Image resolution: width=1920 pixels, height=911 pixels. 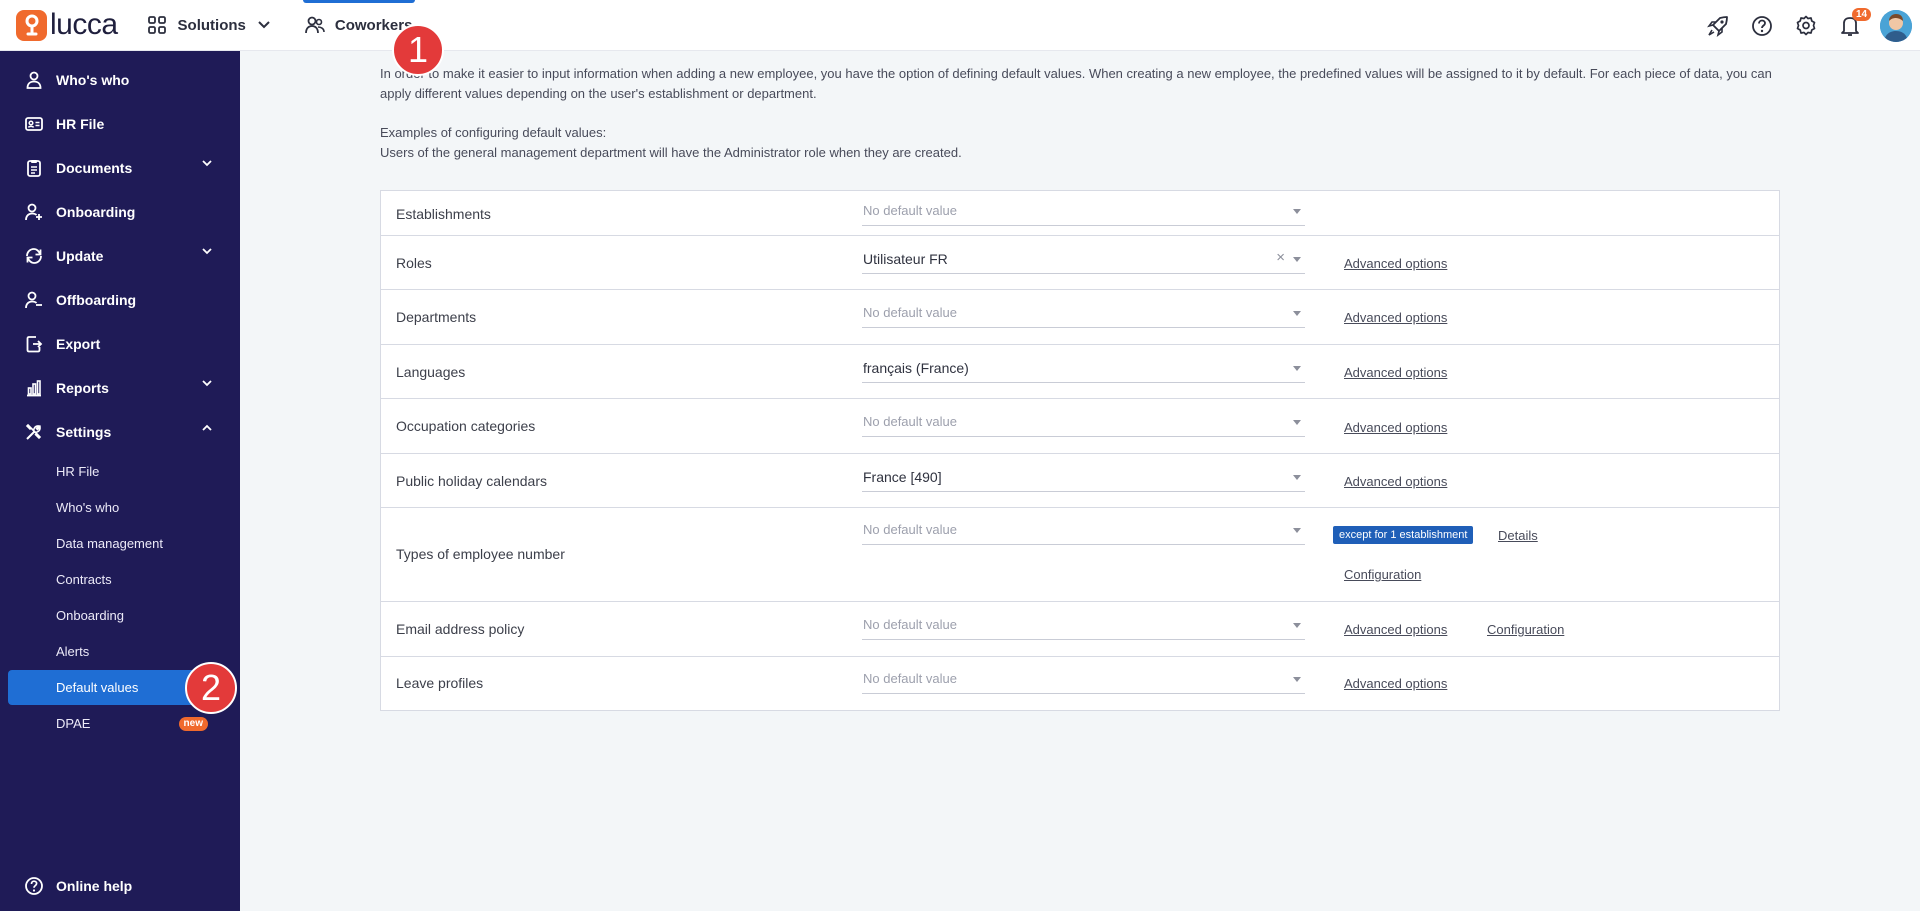 What do you see at coordinates (33, 212) in the screenshot?
I see `person-add-icon` at bounding box center [33, 212].